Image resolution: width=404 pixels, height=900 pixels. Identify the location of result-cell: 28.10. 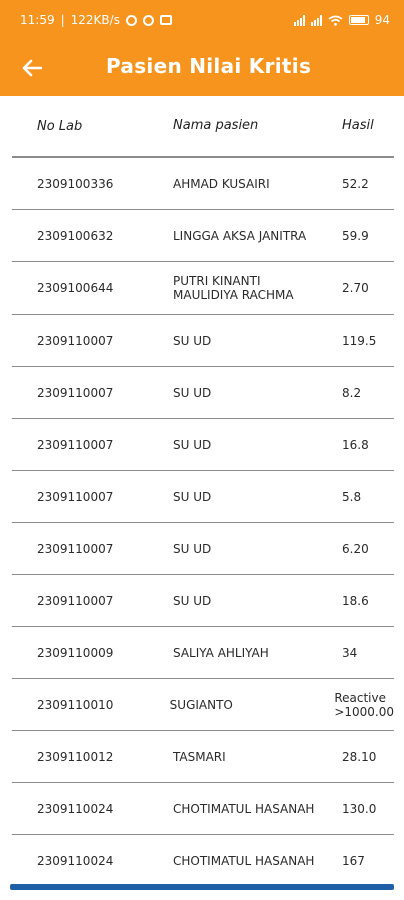
(359, 756).